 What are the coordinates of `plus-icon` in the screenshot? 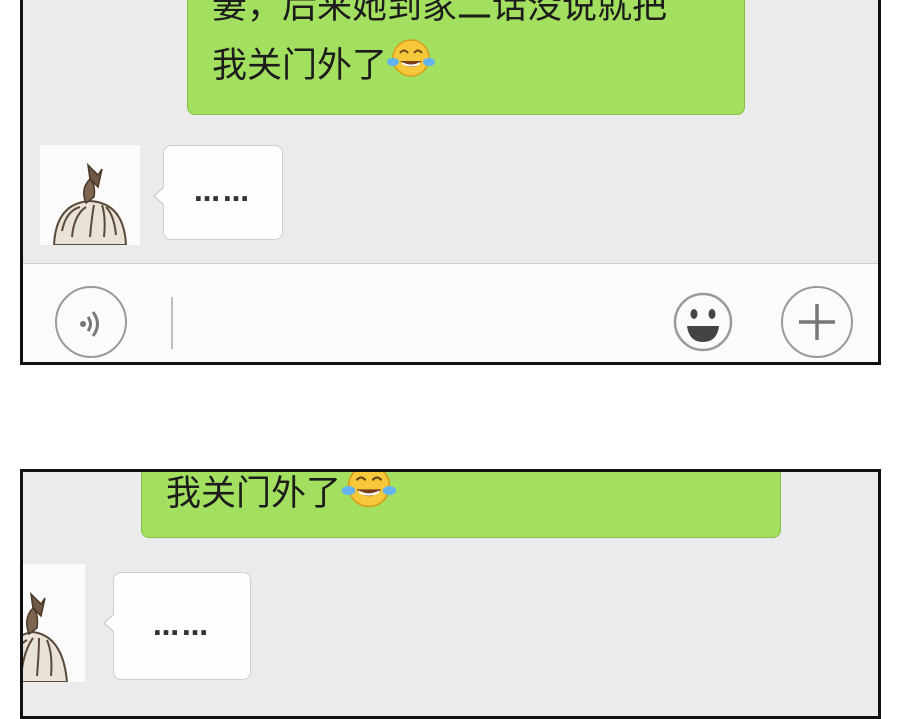 It's located at (817, 322).